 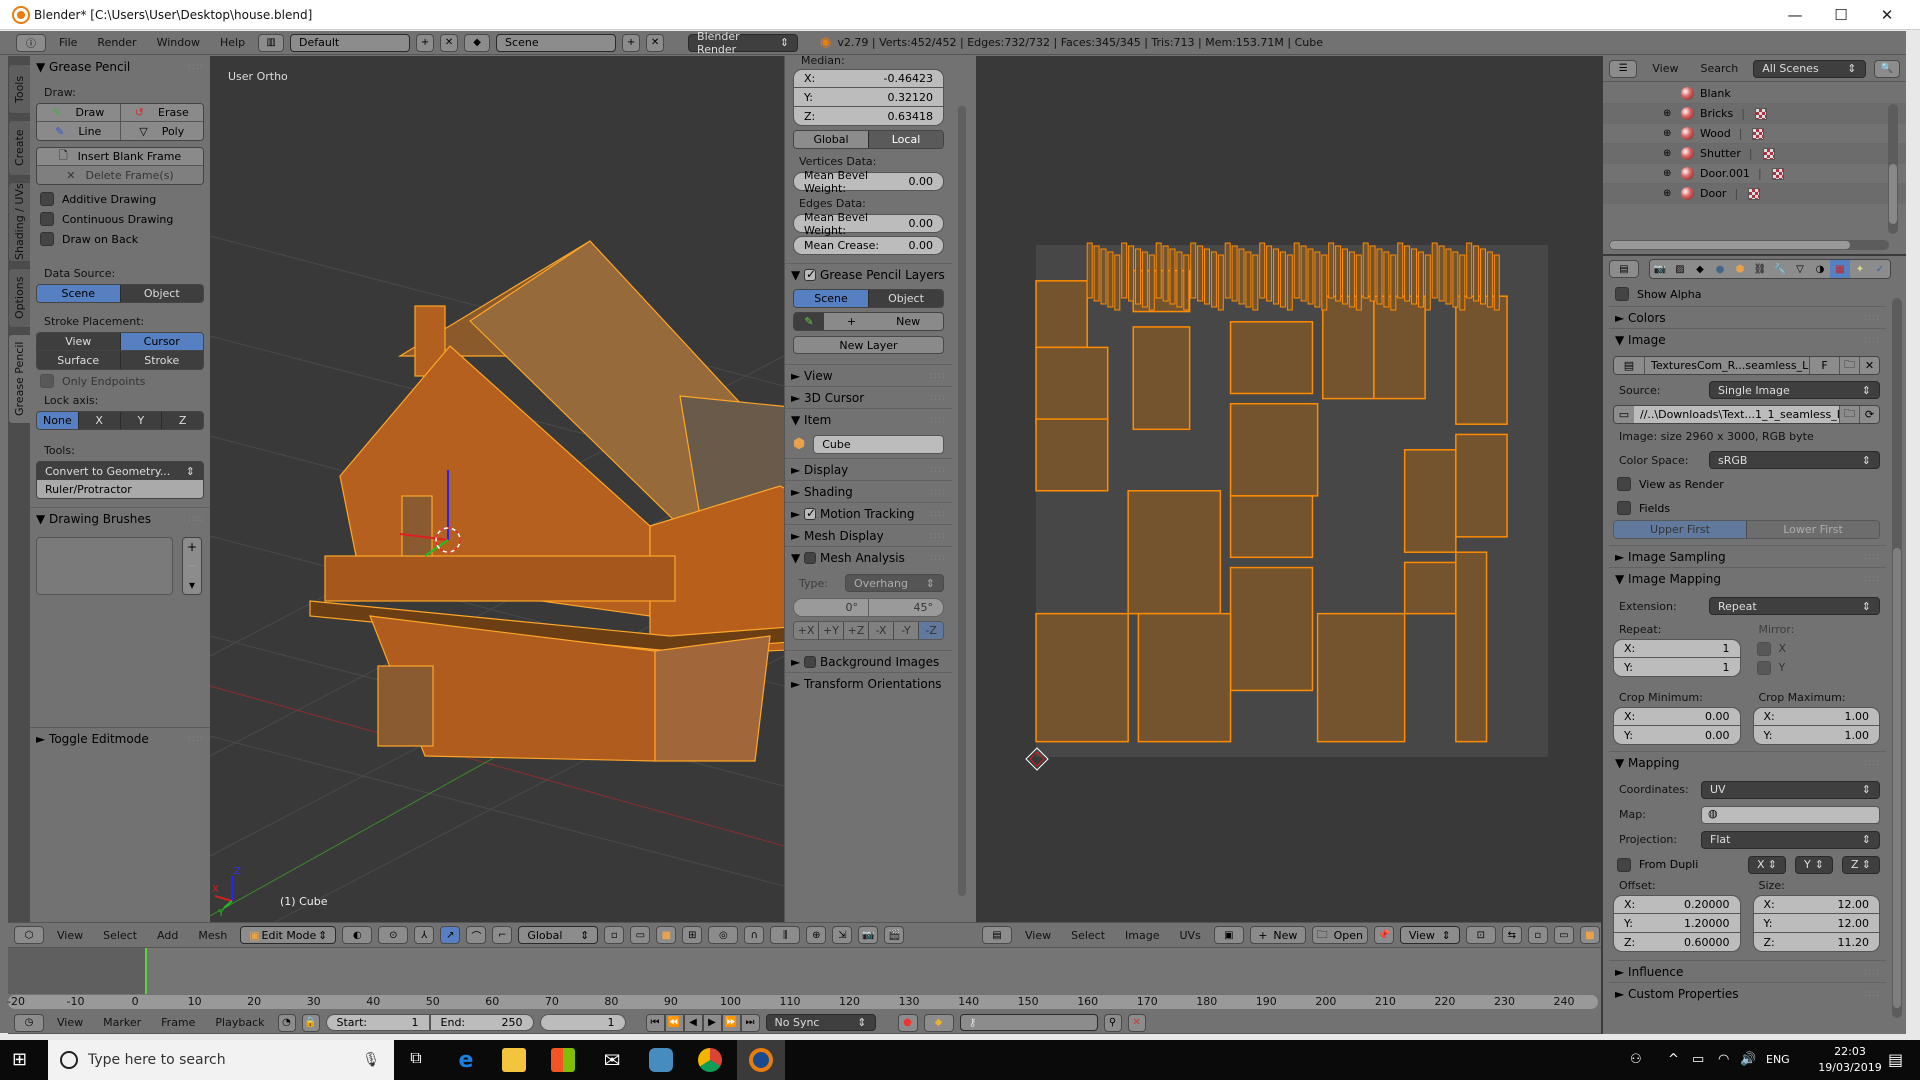 I want to click on mode-dropdown: ▣ Edit Mode ⇕, so click(x=288, y=935).